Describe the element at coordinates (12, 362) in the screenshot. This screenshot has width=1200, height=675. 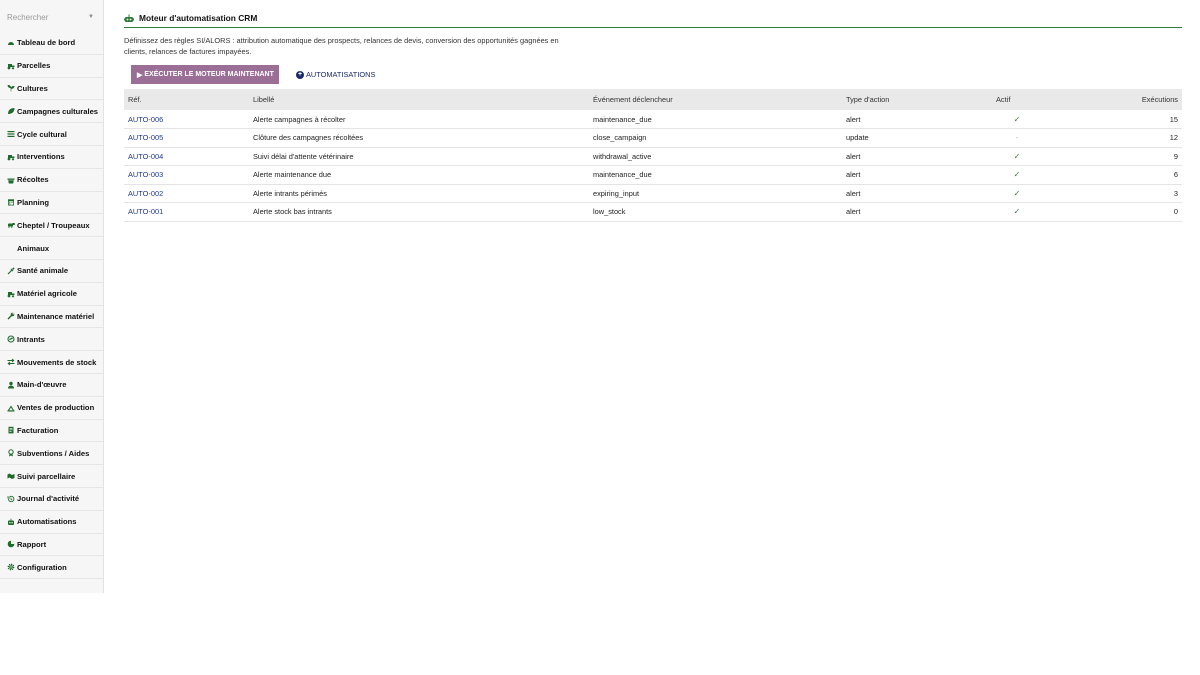
I see `exchange-icon` at that location.